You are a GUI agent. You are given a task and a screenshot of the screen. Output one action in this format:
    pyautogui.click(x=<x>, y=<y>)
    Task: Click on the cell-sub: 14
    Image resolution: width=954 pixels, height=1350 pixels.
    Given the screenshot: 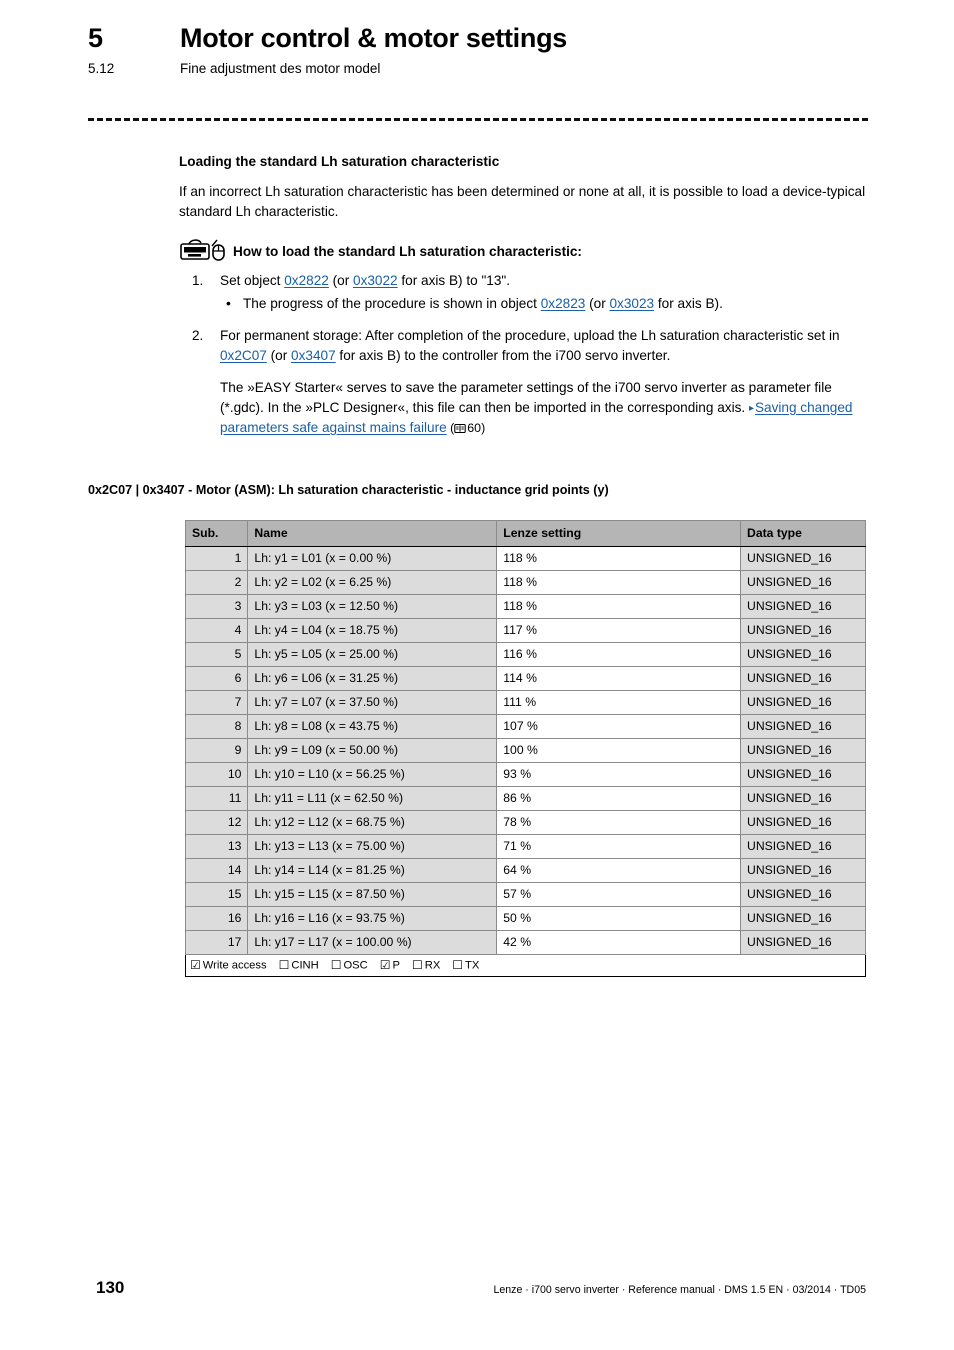 What is the action you would take?
    pyautogui.click(x=216, y=870)
    